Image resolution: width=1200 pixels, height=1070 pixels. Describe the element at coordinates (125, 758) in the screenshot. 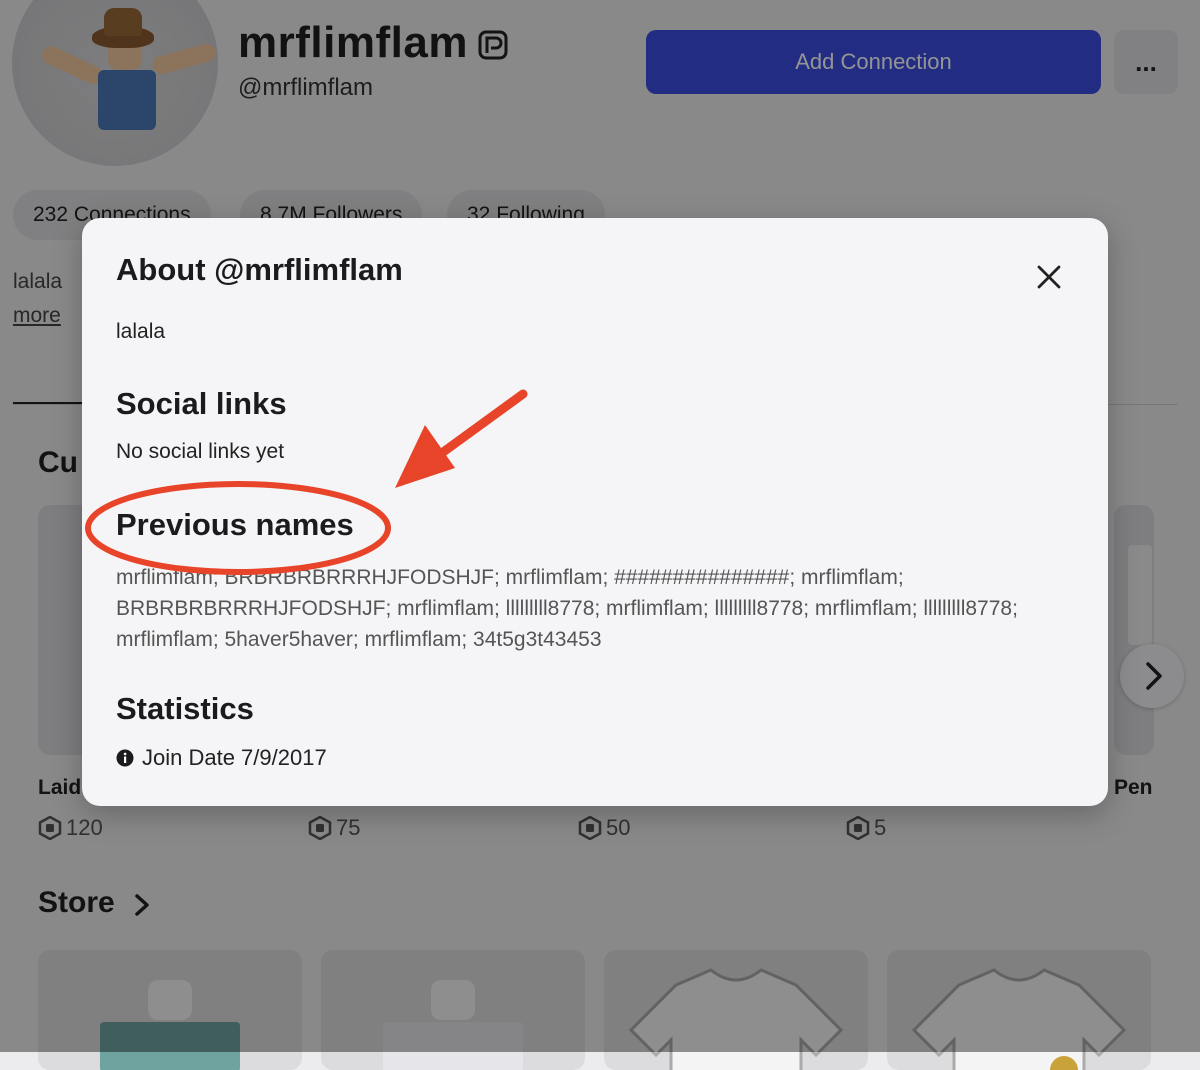

I see `info-icon` at that location.